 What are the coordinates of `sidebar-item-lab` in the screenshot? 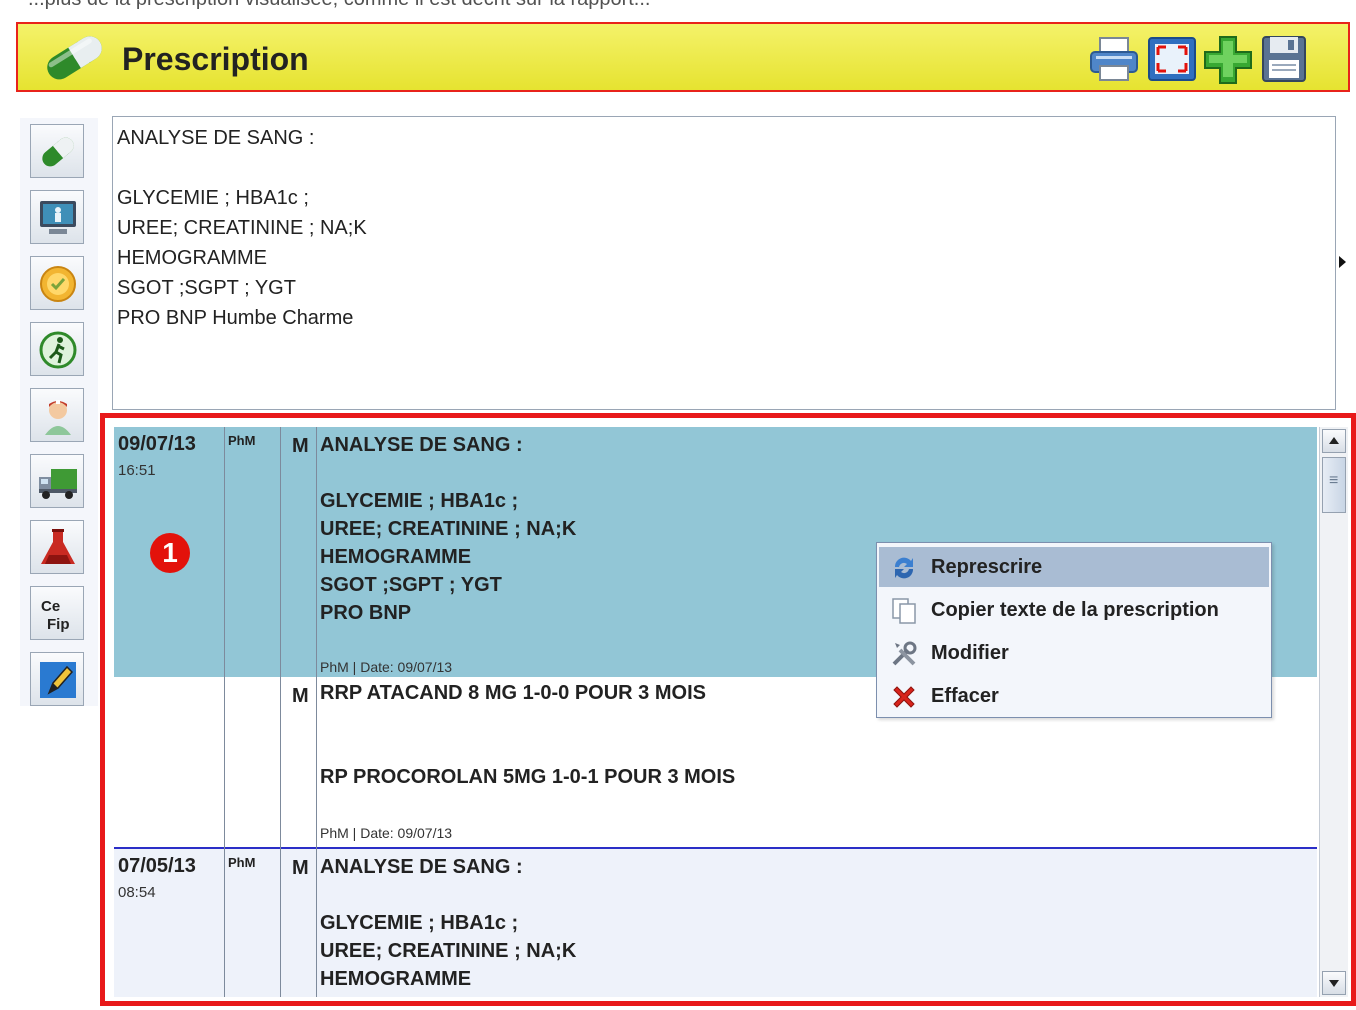 It's located at (57, 547).